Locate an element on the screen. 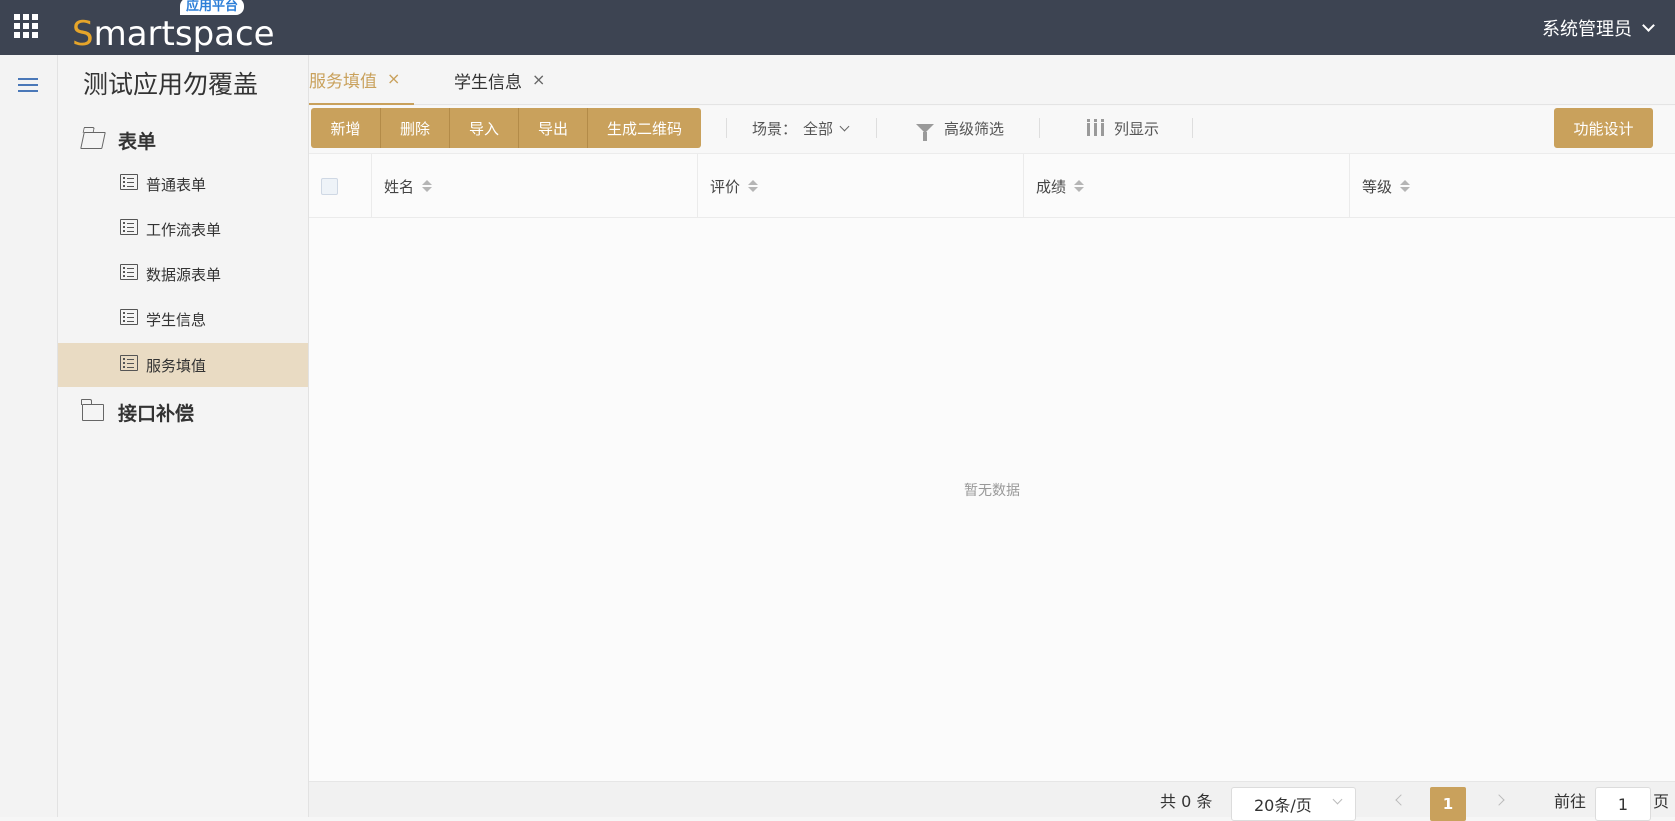  advanced-filter-label: 高级筛选 is located at coordinates (974, 128).